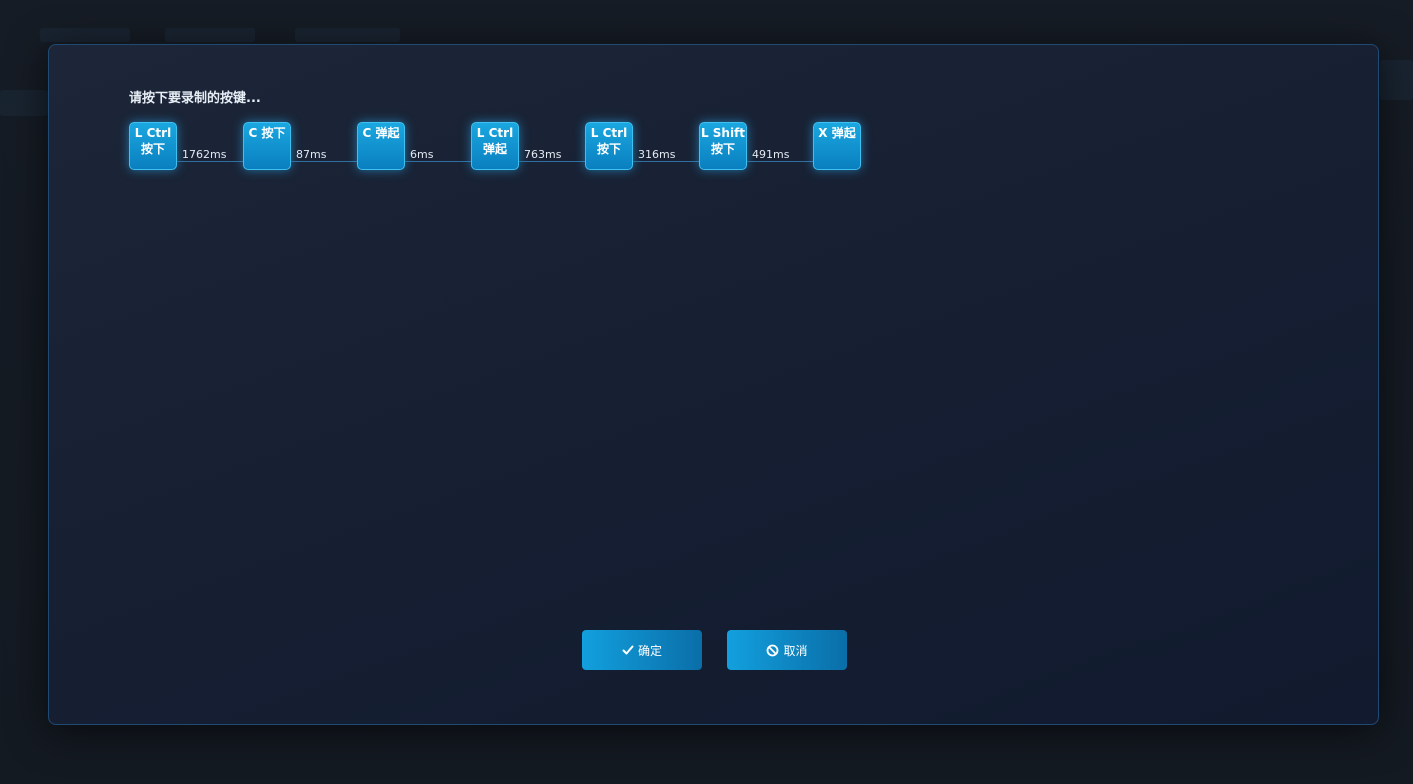 The image size is (1413, 784). I want to click on confirm-button: 确定, so click(642, 650).